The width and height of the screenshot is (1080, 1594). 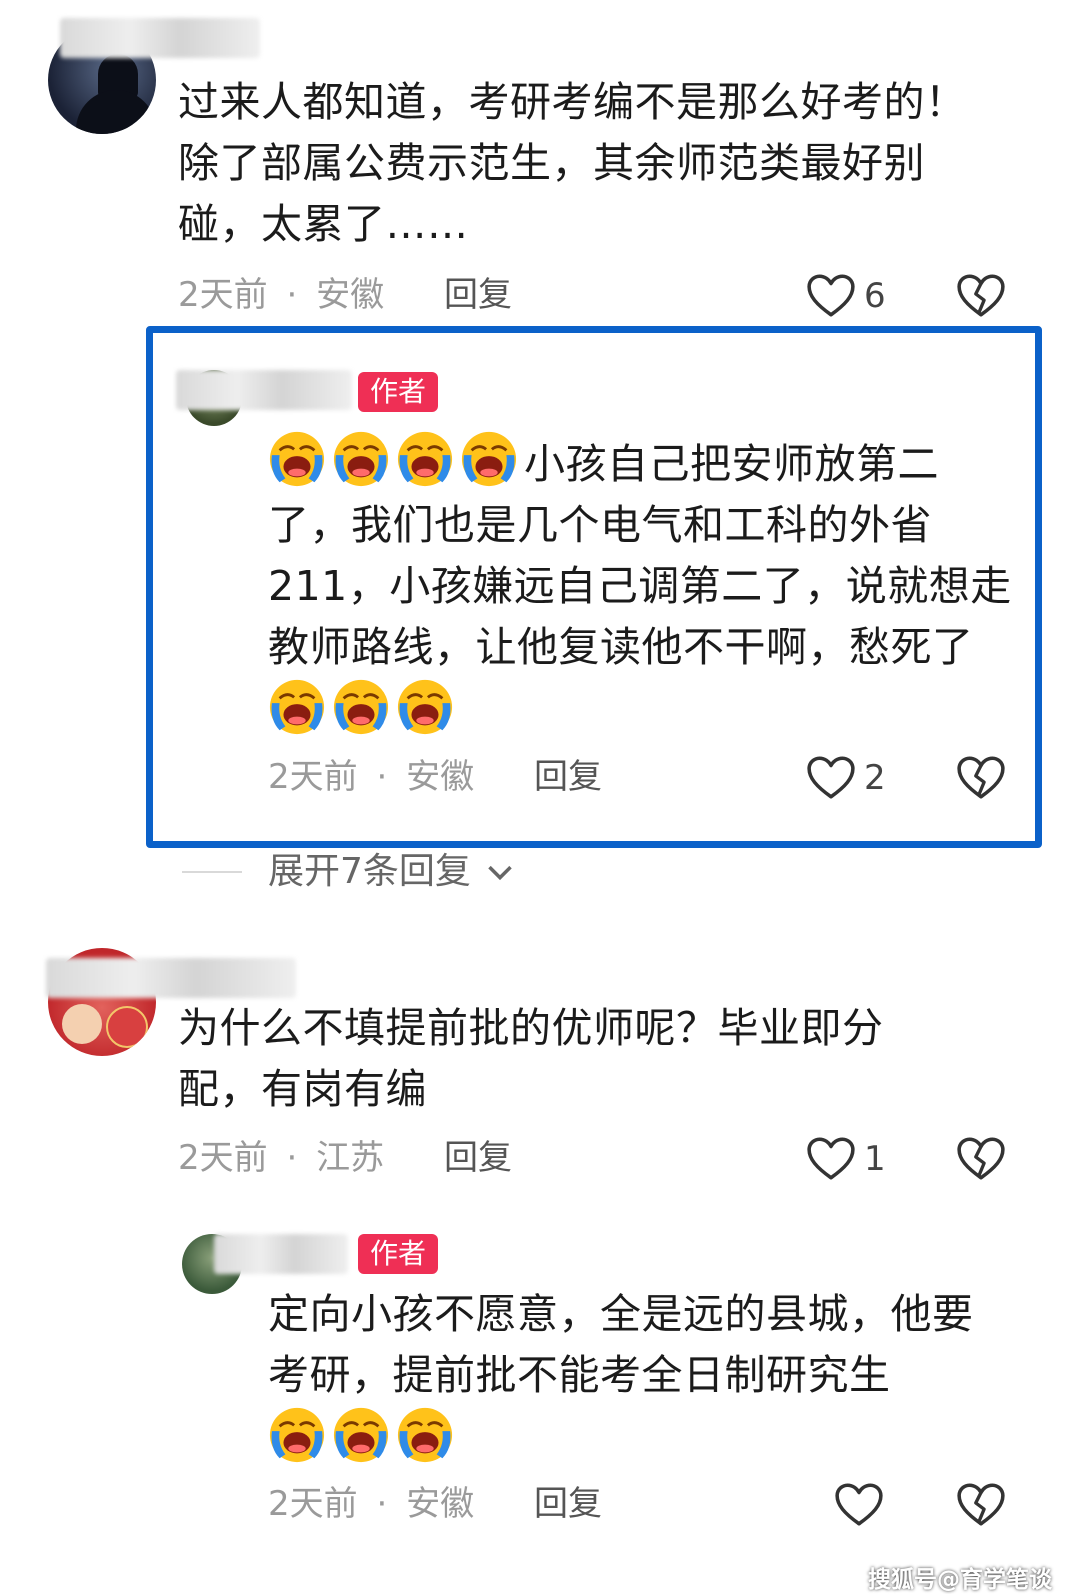 What do you see at coordinates (531, 1058) in the screenshot?
I see `comment-text: 为什么不填提前批的优师呢？毕业即分配，有岗有编` at bounding box center [531, 1058].